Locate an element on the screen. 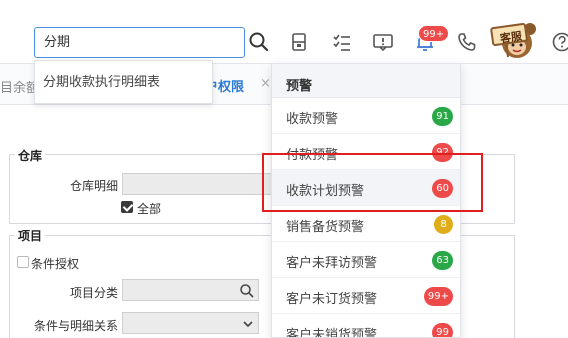 The width and height of the screenshot is (568, 338). alert-item-label: 销售备货预警 is located at coordinates (325, 227).